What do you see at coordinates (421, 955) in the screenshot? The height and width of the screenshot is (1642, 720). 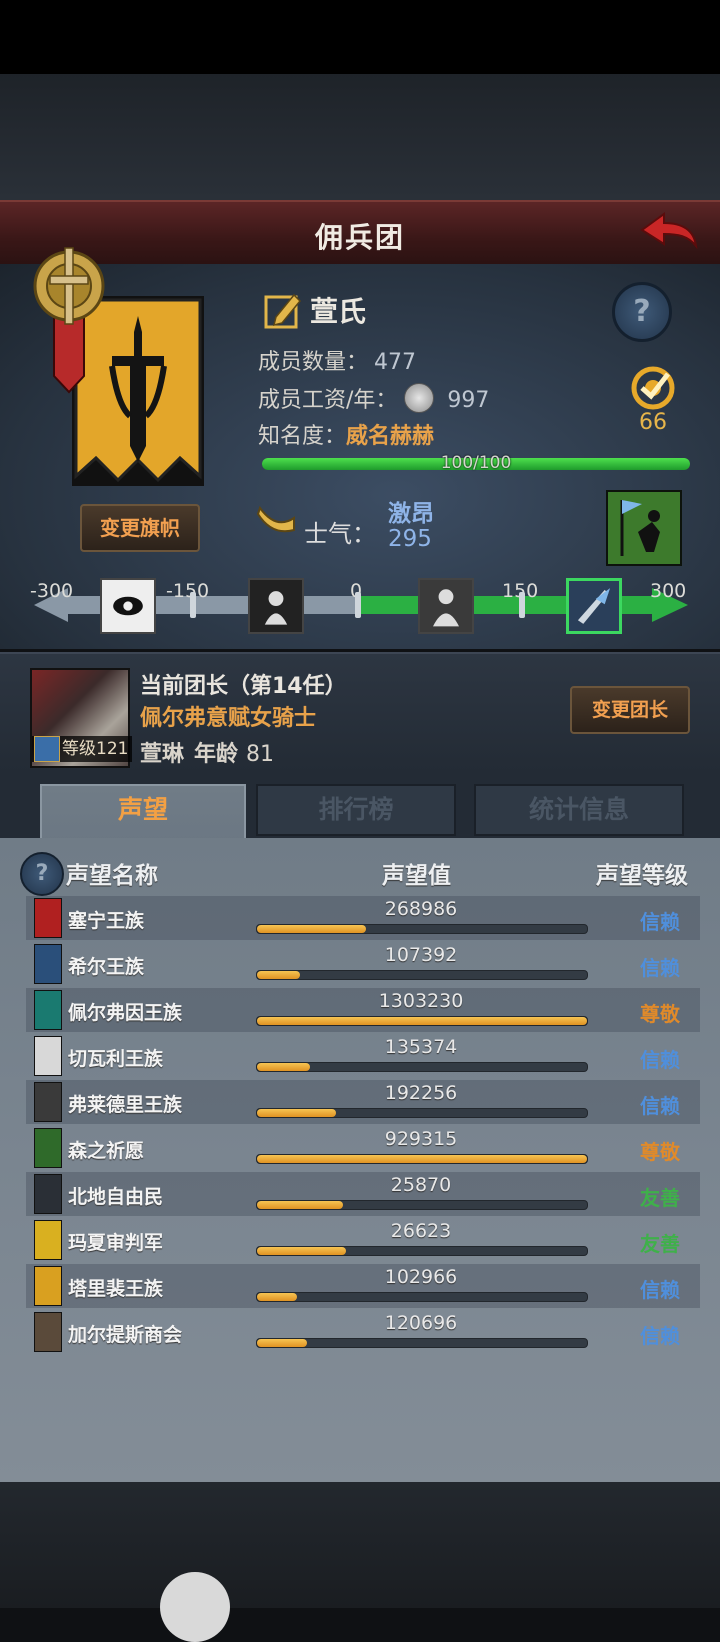 I see `faction-value: 107392` at bounding box center [421, 955].